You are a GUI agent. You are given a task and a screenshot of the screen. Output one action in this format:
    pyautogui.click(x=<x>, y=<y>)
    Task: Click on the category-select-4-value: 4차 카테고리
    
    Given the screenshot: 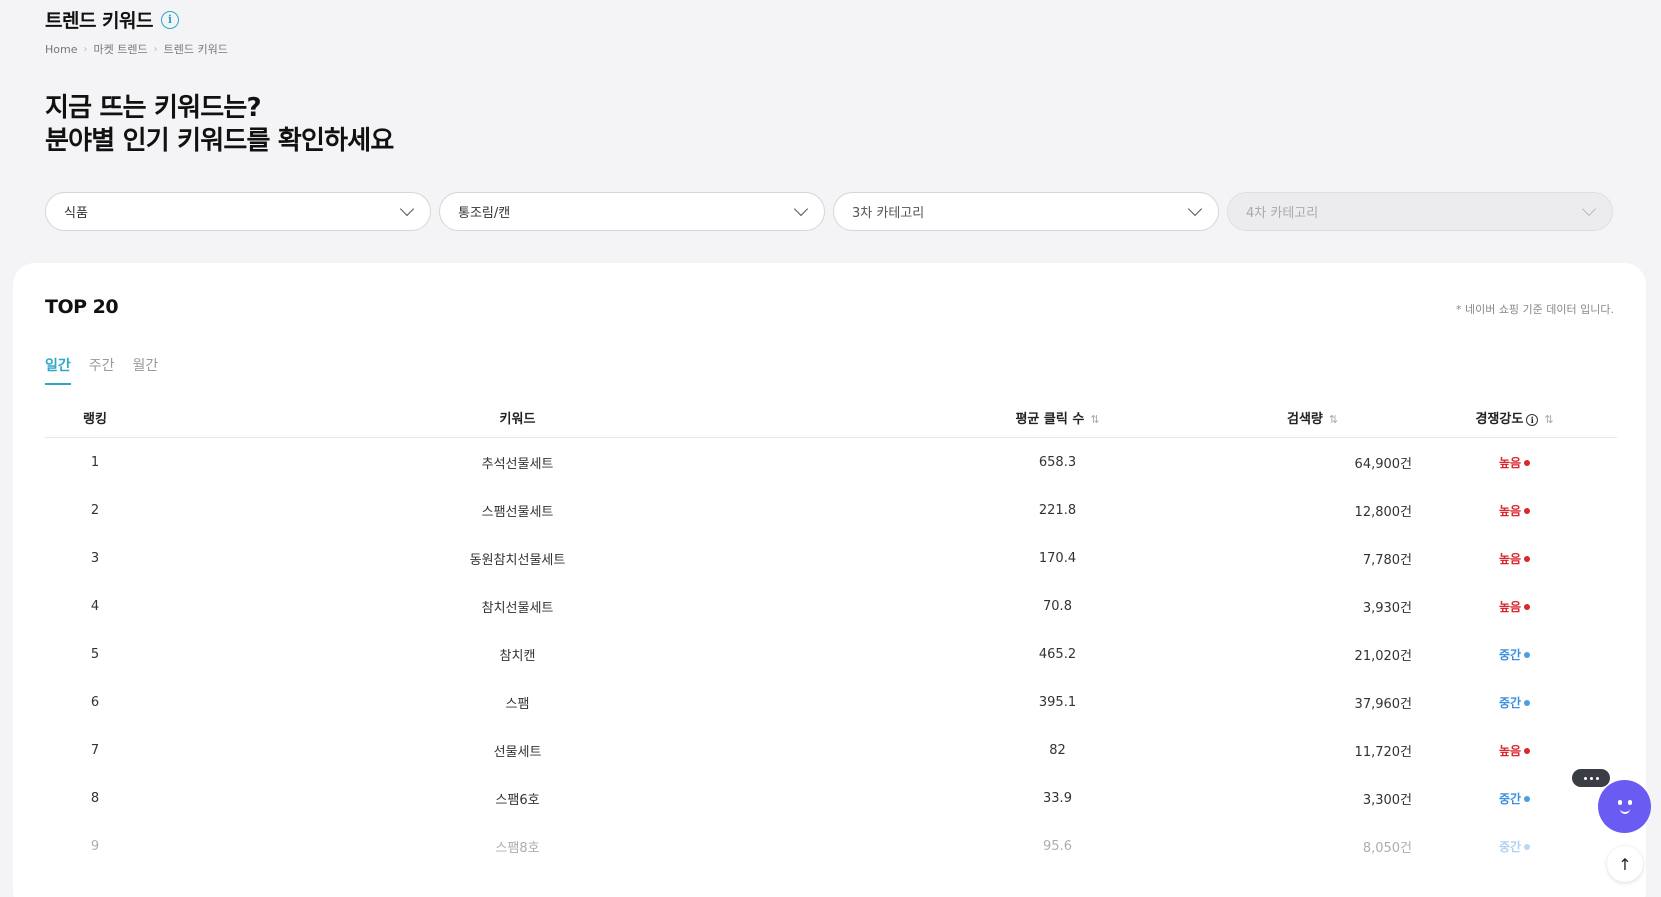 What is the action you would take?
    pyautogui.click(x=1282, y=213)
    